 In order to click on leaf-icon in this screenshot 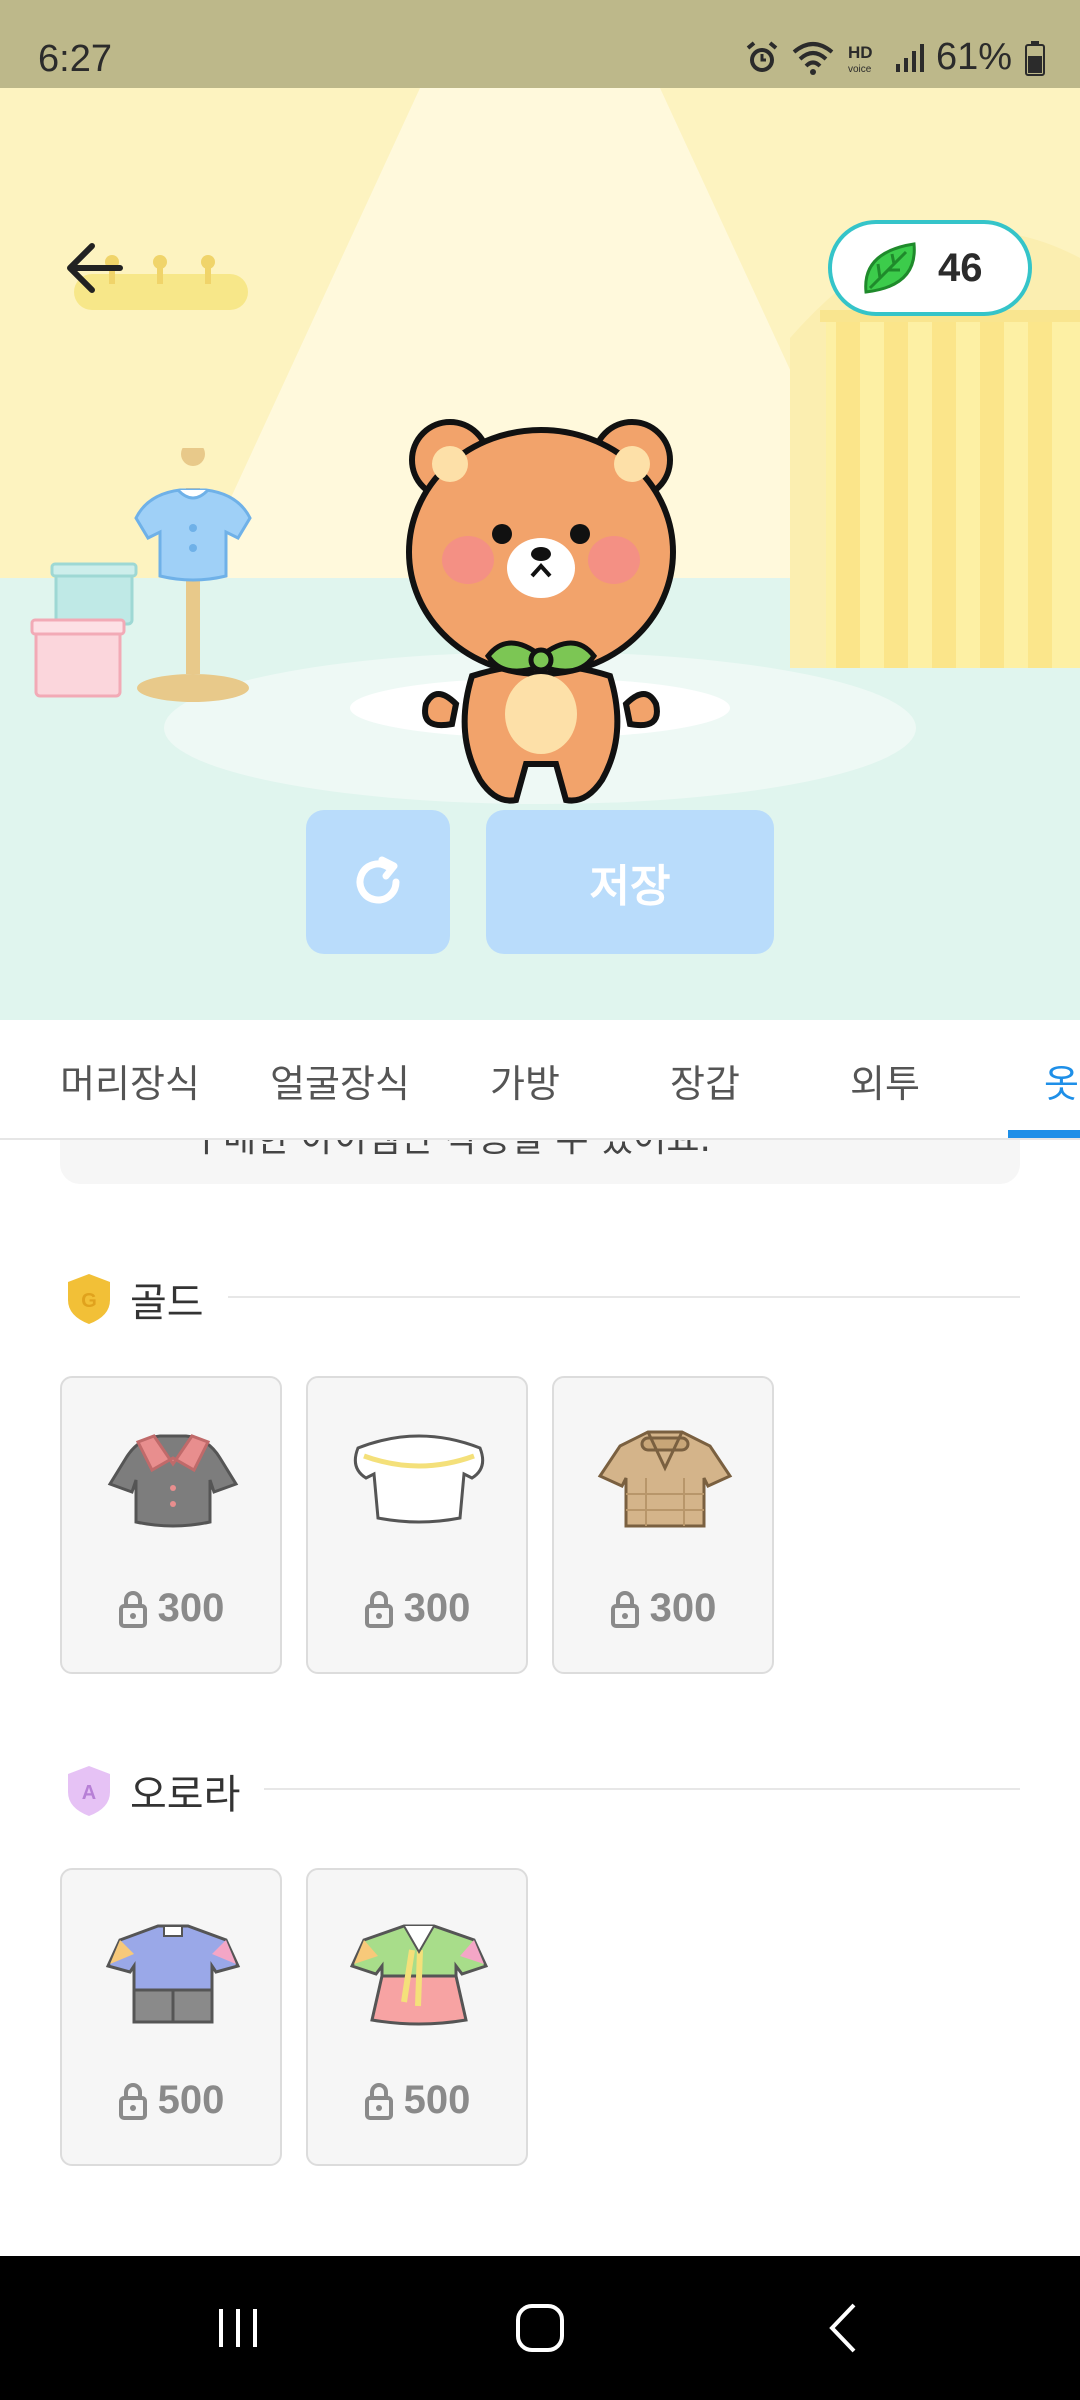, I will do `click(890, 268)`.